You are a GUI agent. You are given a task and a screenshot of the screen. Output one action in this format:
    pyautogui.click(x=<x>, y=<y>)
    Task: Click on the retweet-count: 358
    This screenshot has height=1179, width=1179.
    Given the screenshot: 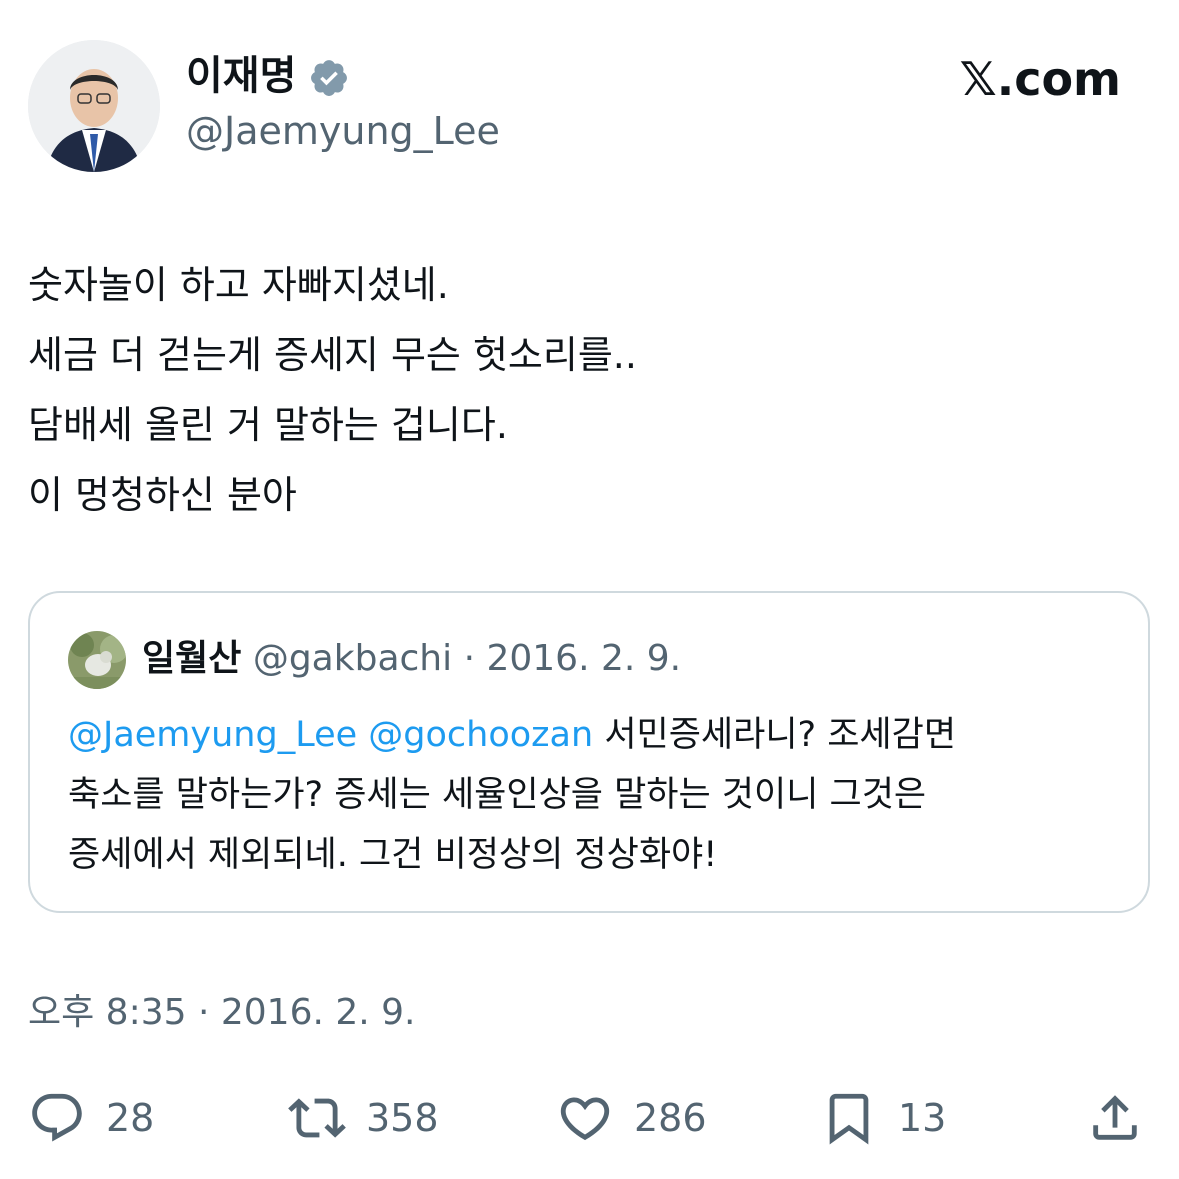 What is the action you would take?
    pyautogui.click(x=402, y=1118)
    